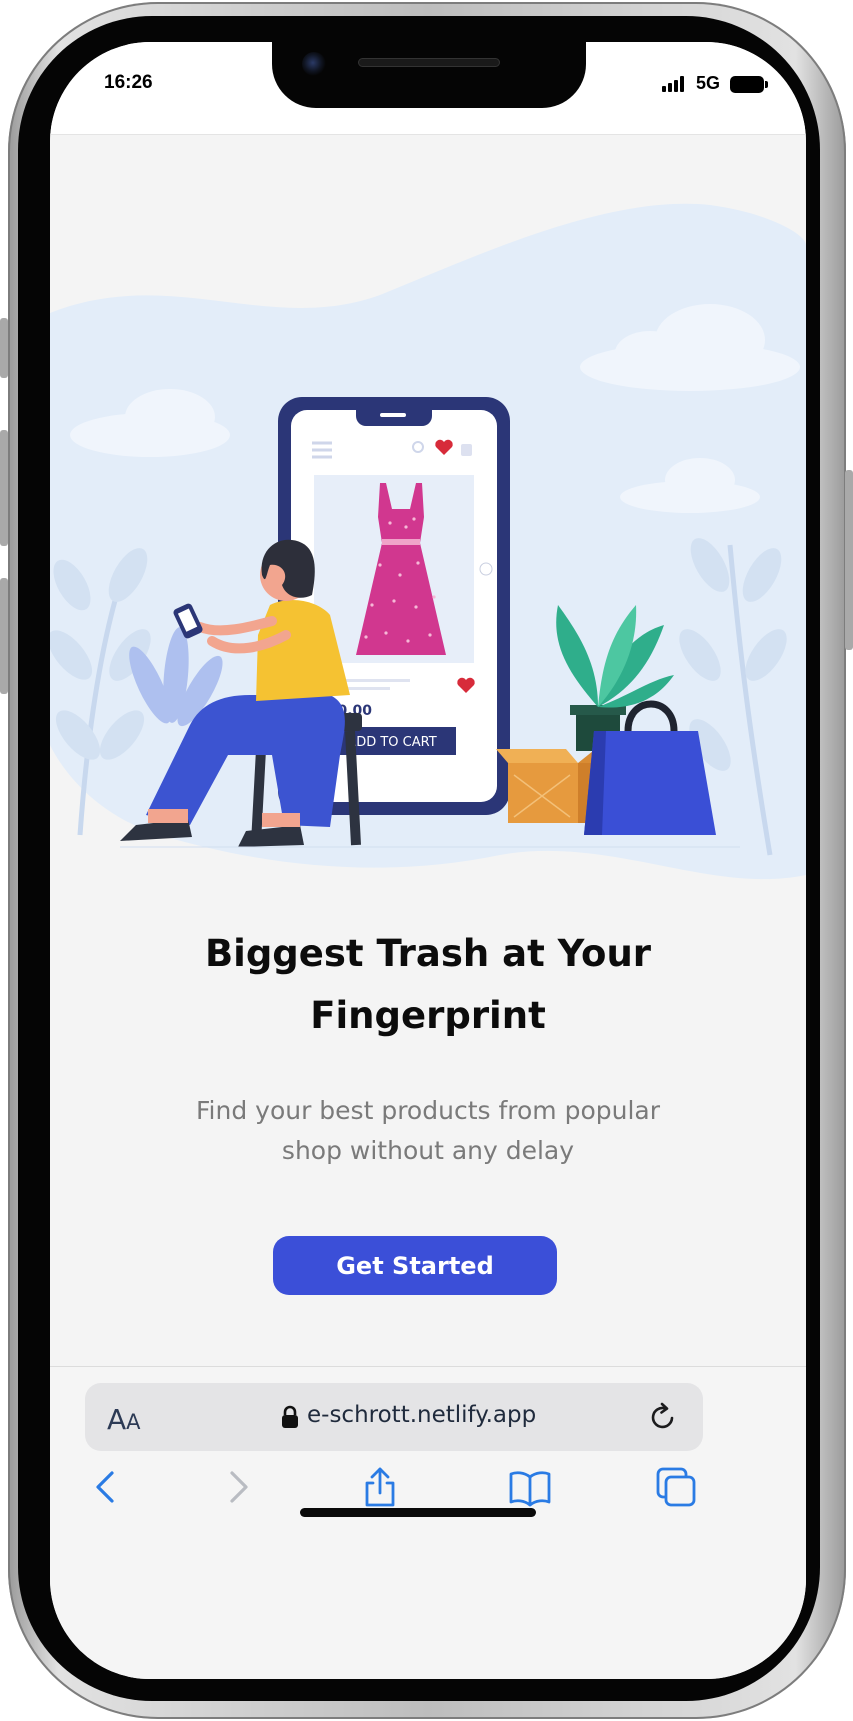 The image size is (853, 1721). I want to click on home-indicator, so click(418, 1512).